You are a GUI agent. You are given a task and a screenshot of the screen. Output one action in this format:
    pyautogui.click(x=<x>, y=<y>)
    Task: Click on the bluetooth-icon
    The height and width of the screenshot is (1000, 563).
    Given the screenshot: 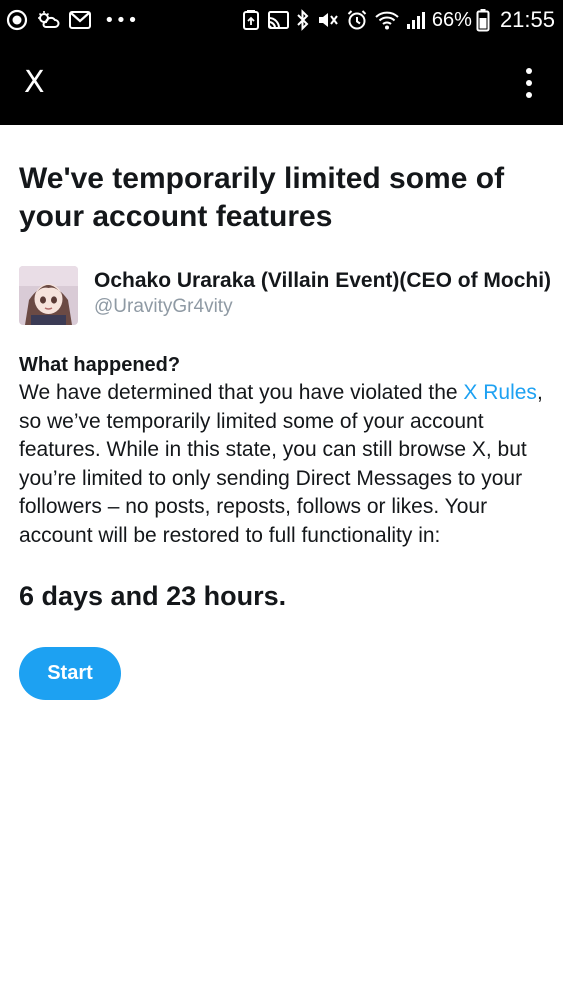 What is the action you would take?
    pyautogui.click(x=303, y=20)
    